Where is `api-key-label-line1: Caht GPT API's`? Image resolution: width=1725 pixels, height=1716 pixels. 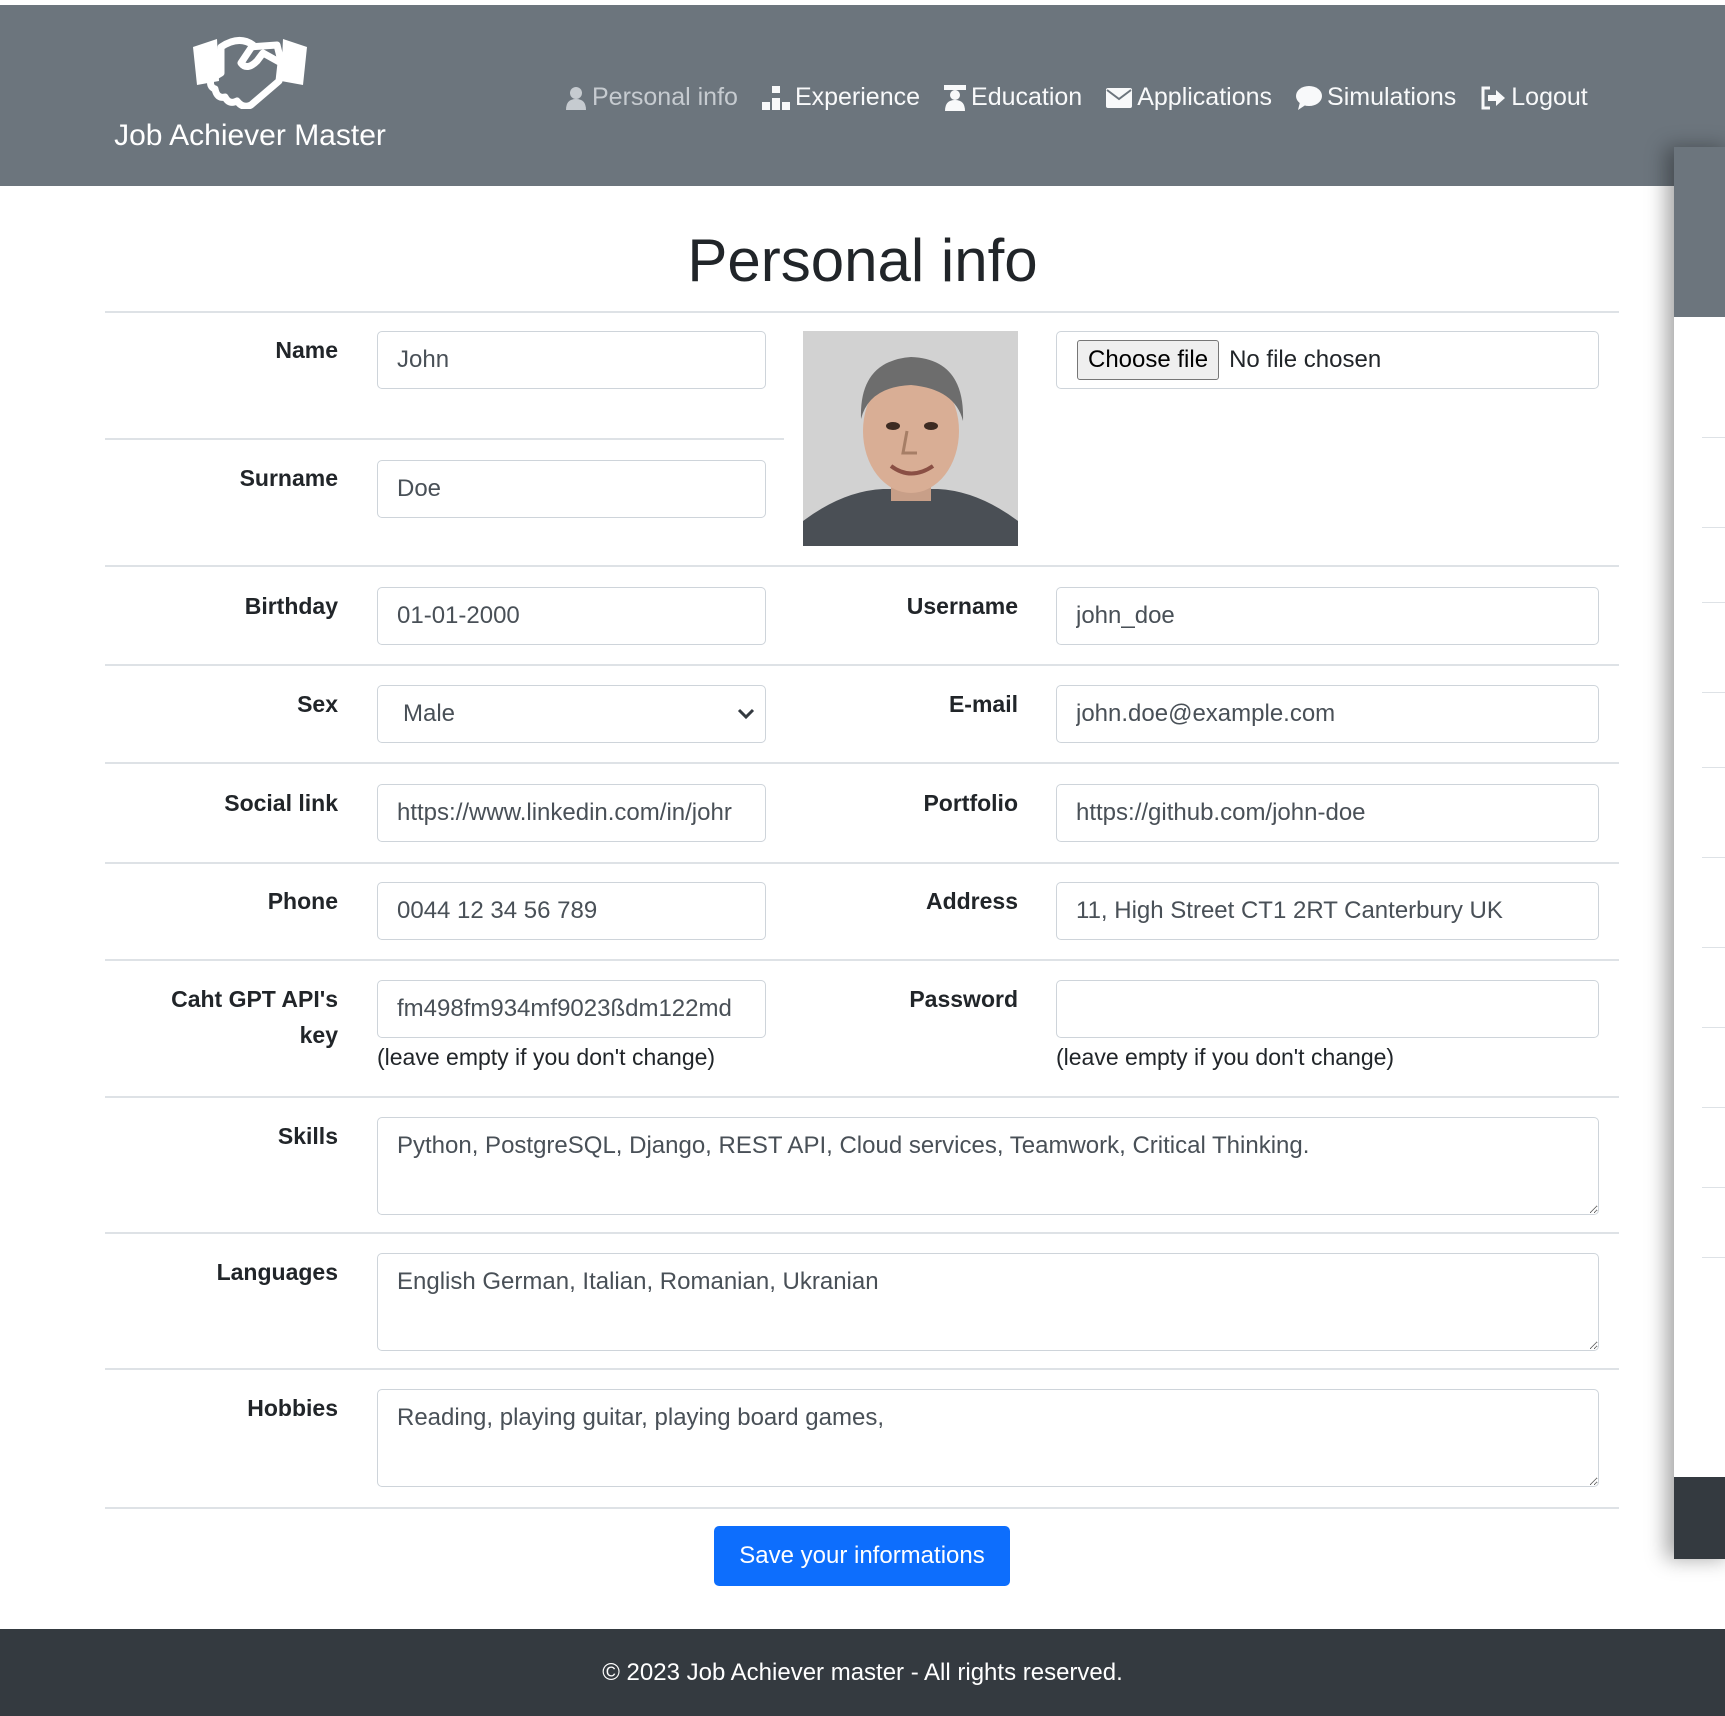 api-key-label-line1: Caht GPT API's is located at coordinates (254, 999).